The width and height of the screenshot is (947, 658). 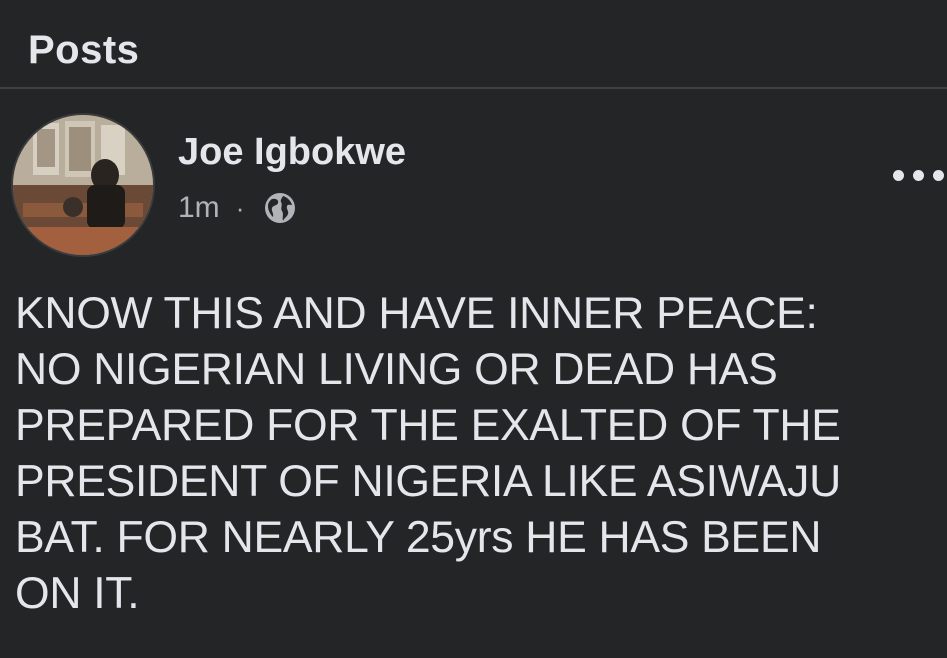 I want to click on more-options-button, so click(x=920, y=175).